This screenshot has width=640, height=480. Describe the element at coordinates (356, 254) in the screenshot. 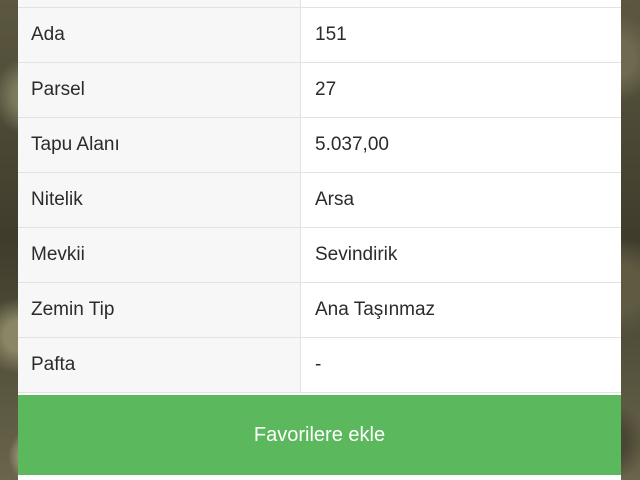

I see `row-value: Sevindirik` at that location.